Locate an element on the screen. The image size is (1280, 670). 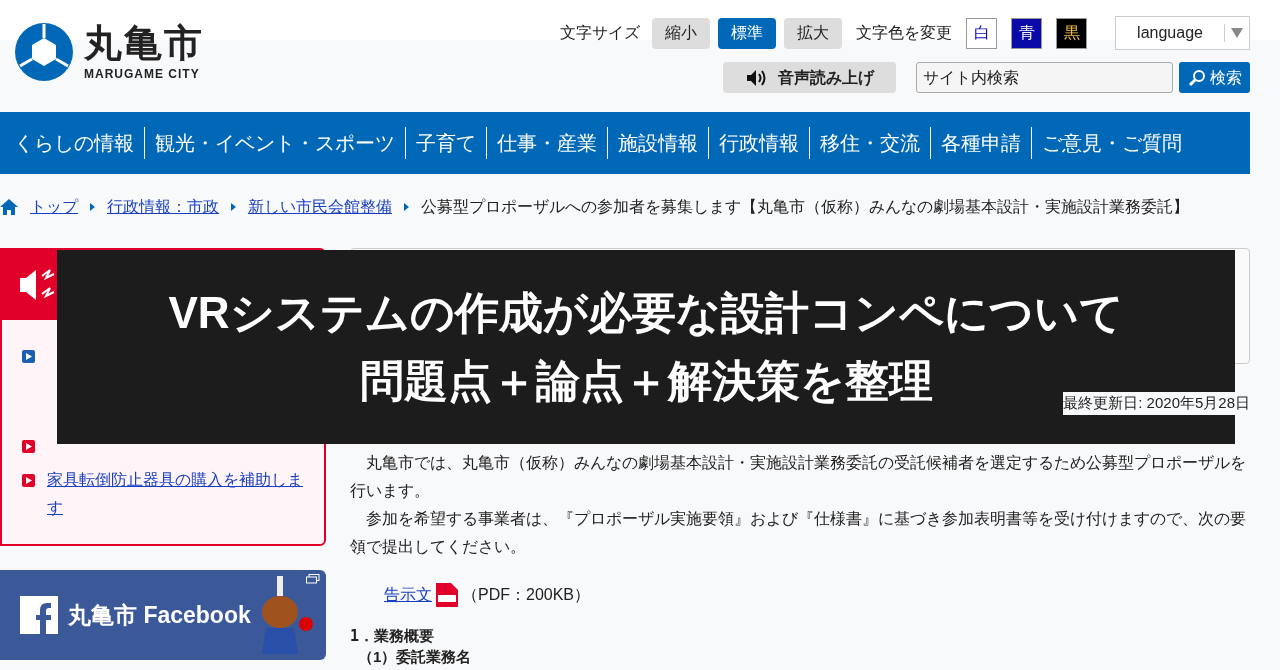
font-size-button: 標準 is located at coordinates (747, 33).